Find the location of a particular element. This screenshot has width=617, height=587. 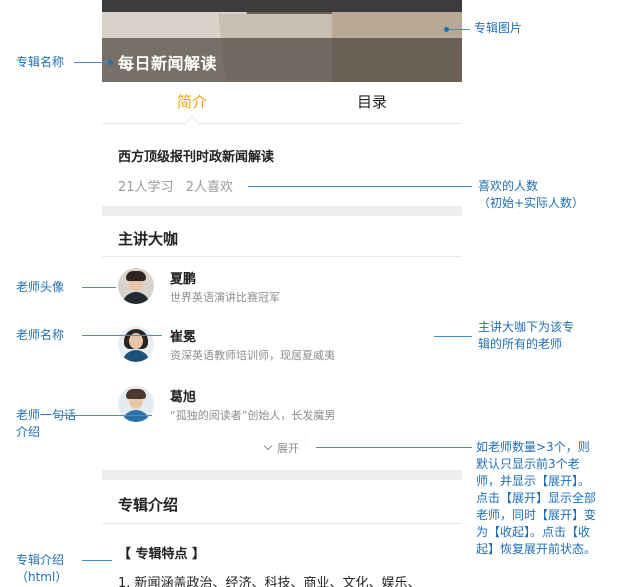

learners-count: 21人学习 is located at coordinates (146, 187).